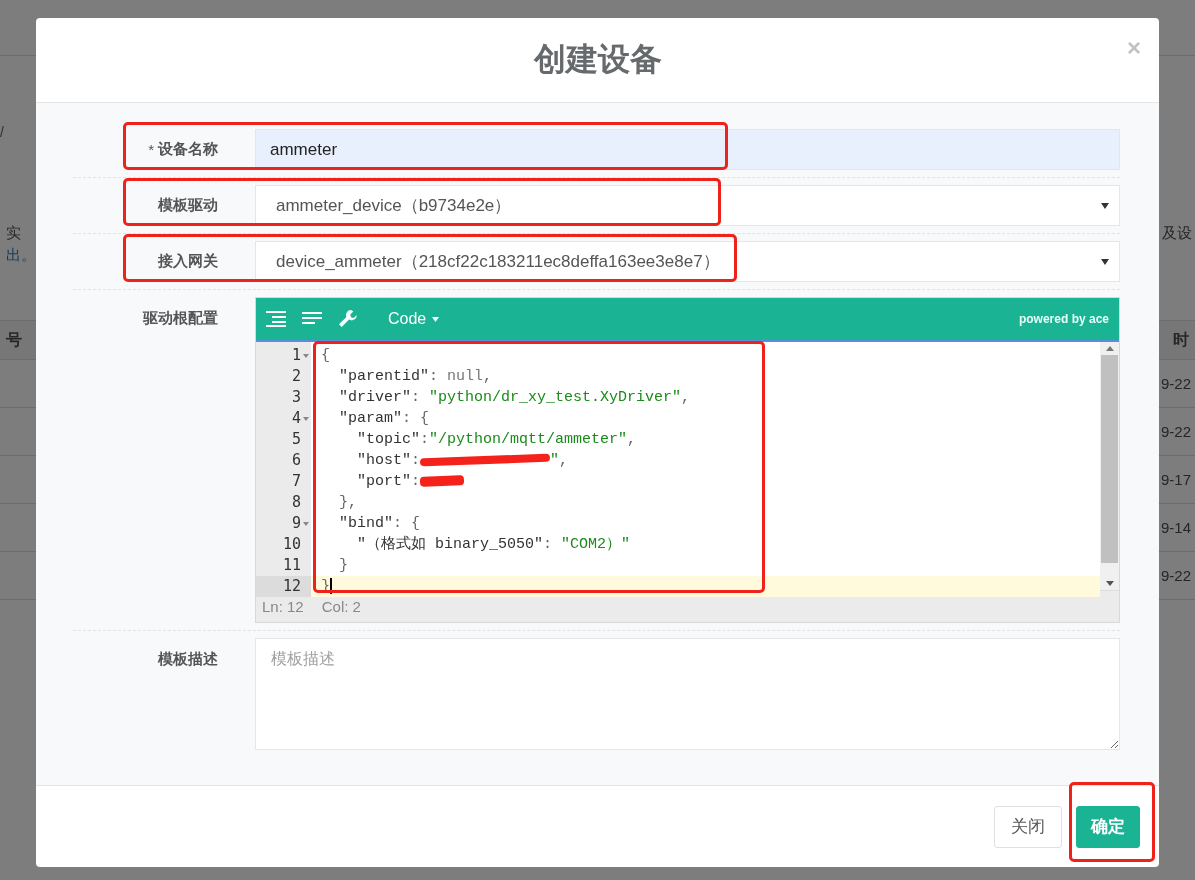  Describe the element at coordinates (325, 355) in the screenshot. I see `code-token: {` at that location.